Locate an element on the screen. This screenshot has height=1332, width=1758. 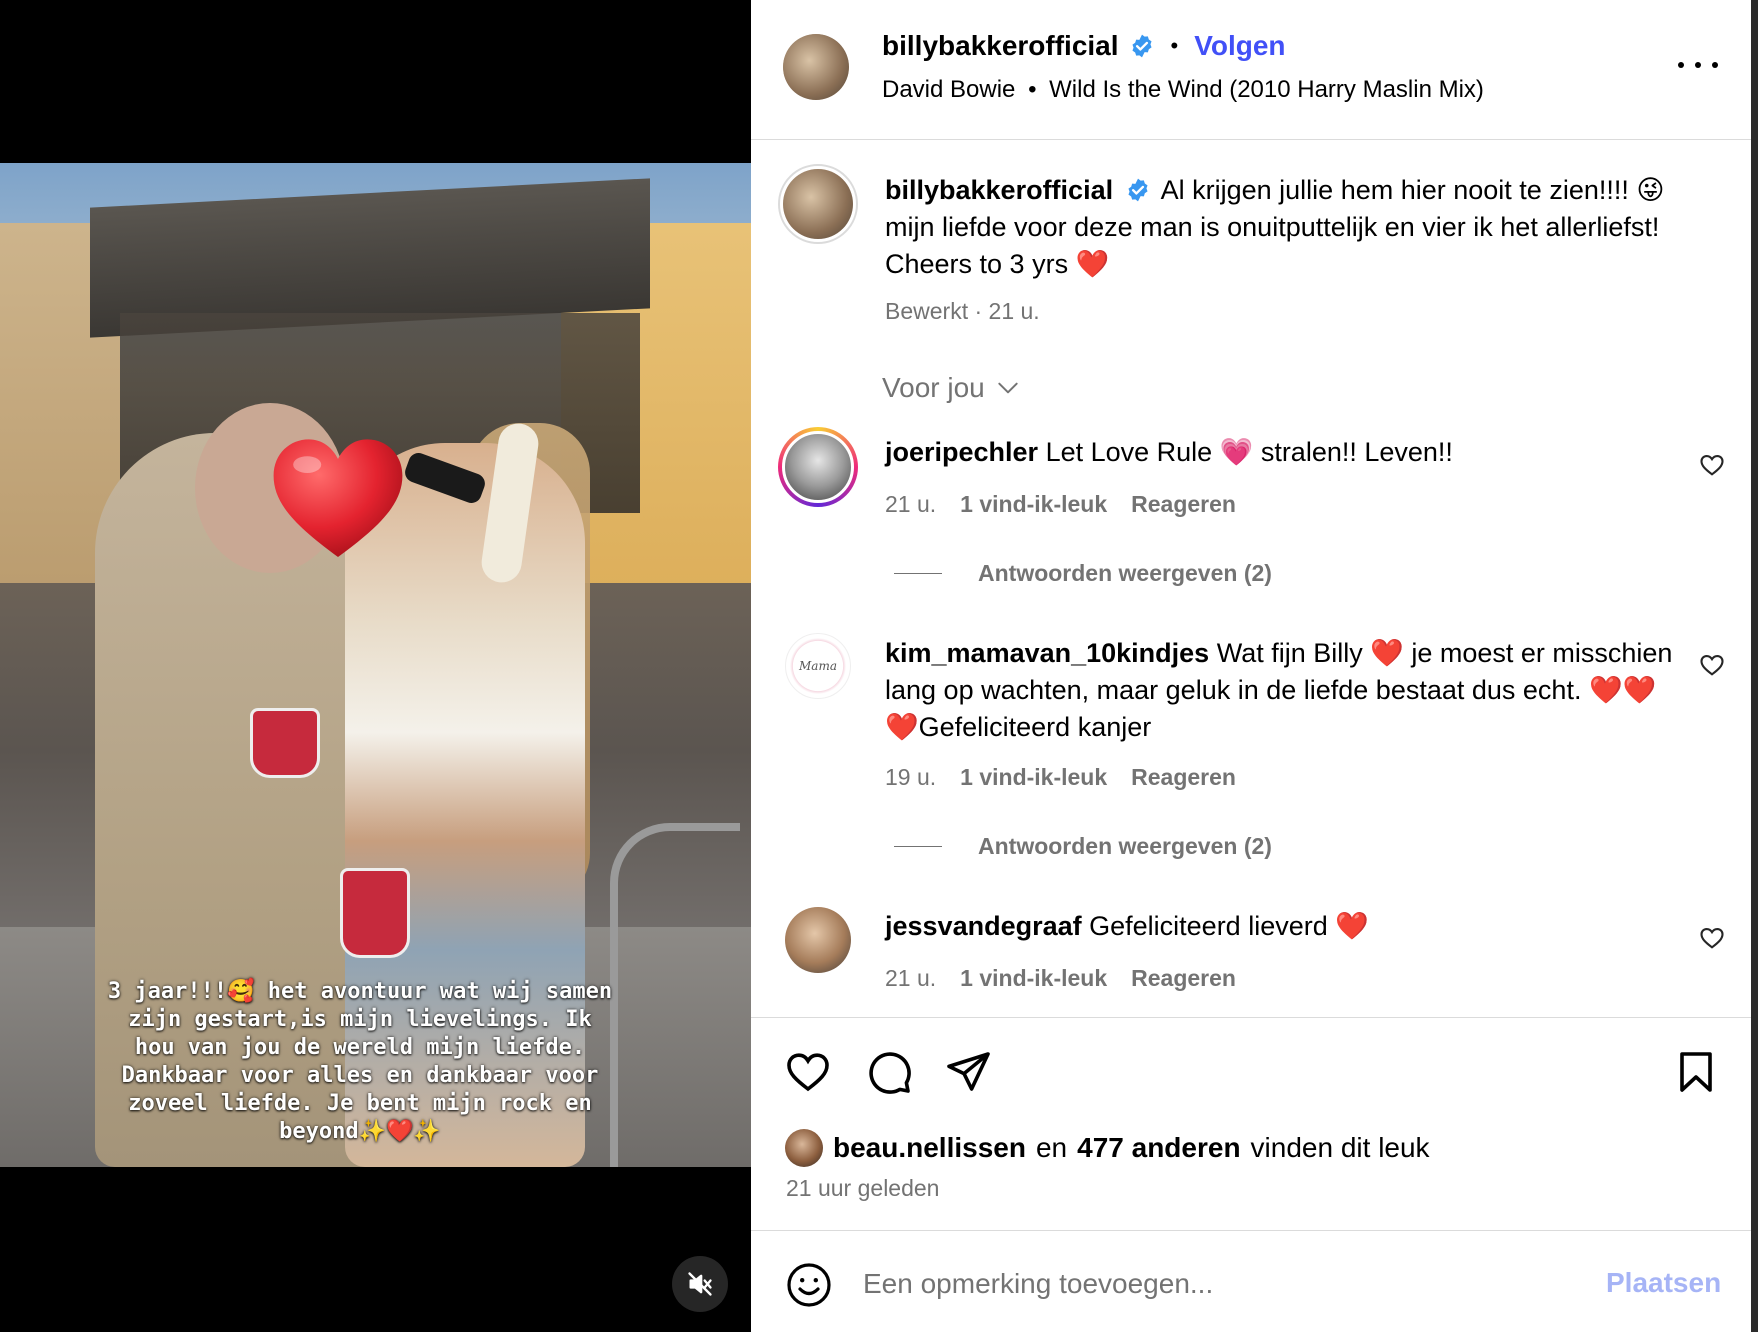
more-options-button is located at coordinates (1698, 65).